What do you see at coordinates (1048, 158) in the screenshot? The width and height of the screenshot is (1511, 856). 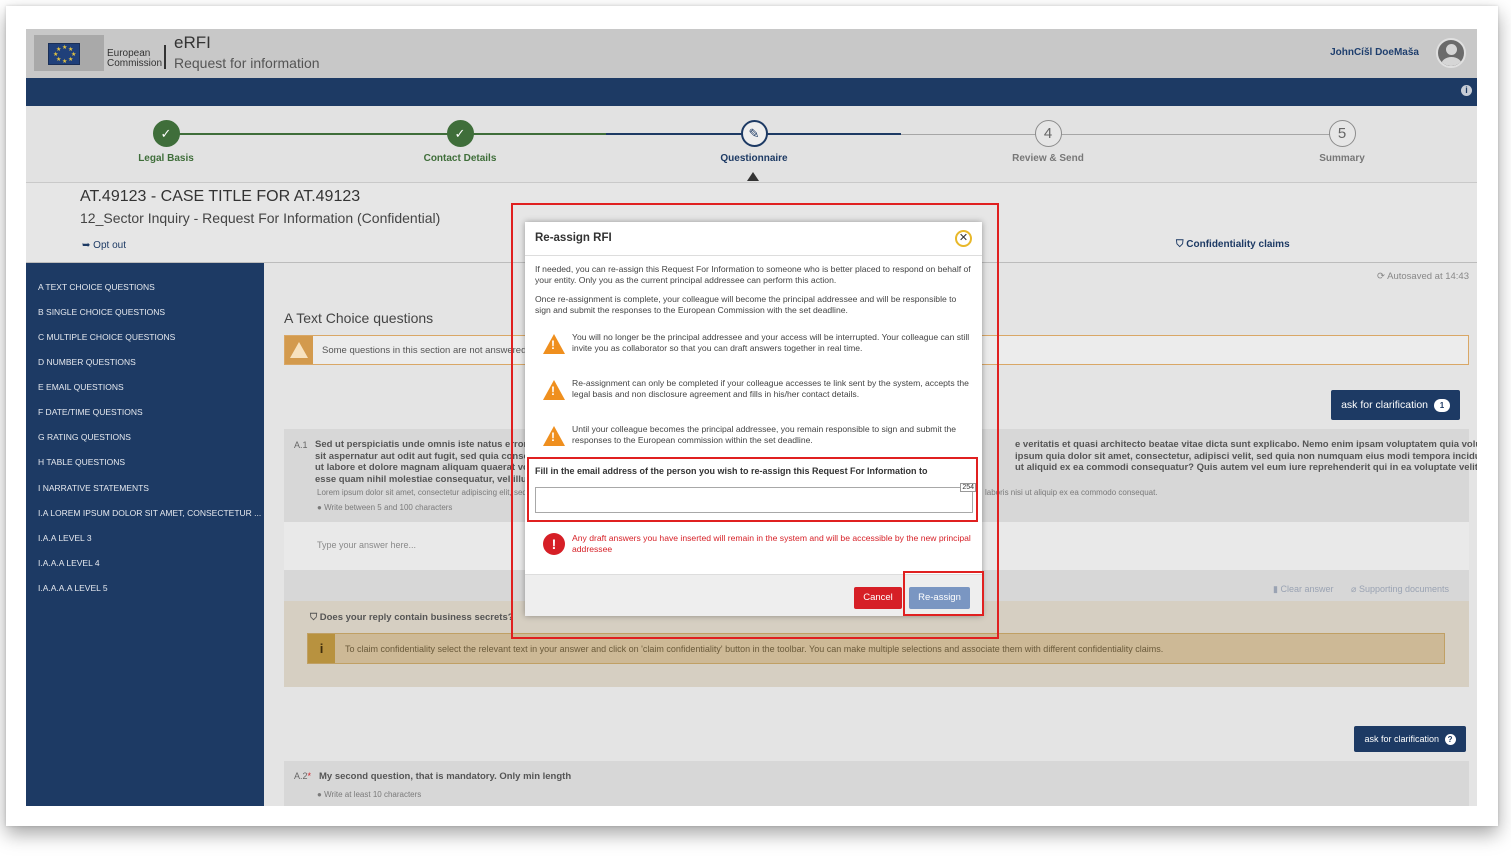 I see `step-label: Review & Send` at bounding box center [1048, 158].